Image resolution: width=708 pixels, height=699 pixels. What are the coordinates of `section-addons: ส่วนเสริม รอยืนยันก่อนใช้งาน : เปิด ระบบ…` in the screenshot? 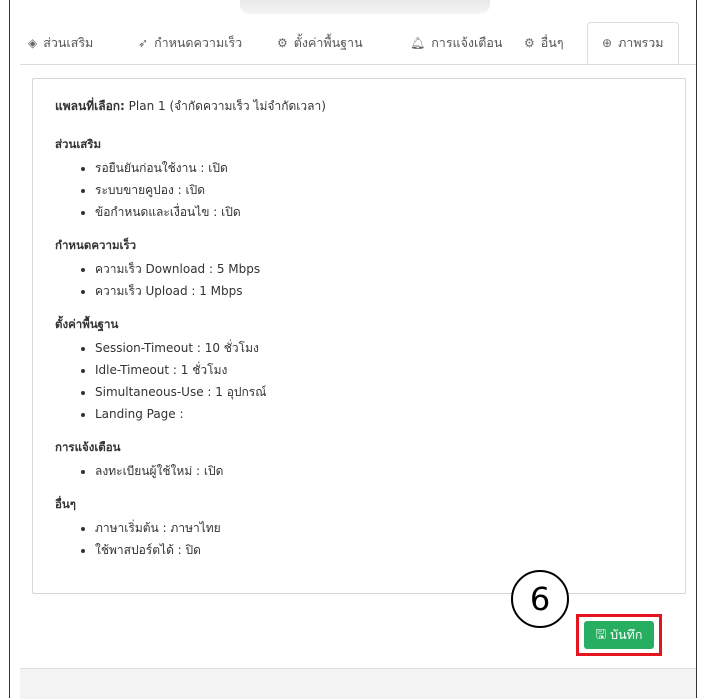 It's located at (360, 179).